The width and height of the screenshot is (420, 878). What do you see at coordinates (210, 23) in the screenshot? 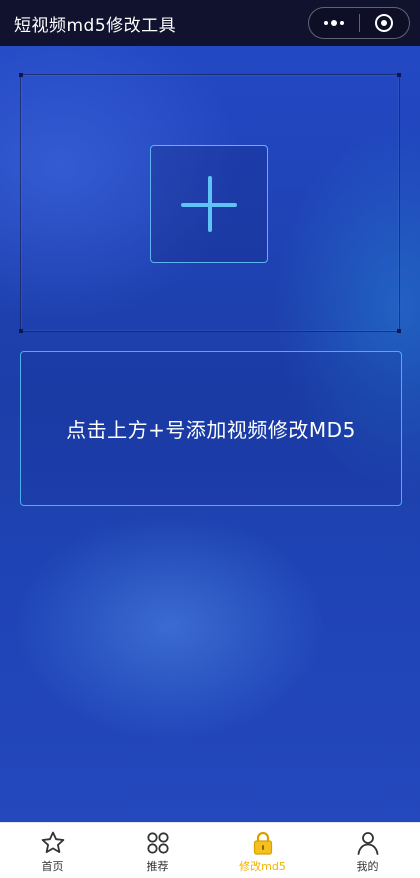
I see `navigation-bar: 短视频md5修改工具` at bounding box center [210, 23].